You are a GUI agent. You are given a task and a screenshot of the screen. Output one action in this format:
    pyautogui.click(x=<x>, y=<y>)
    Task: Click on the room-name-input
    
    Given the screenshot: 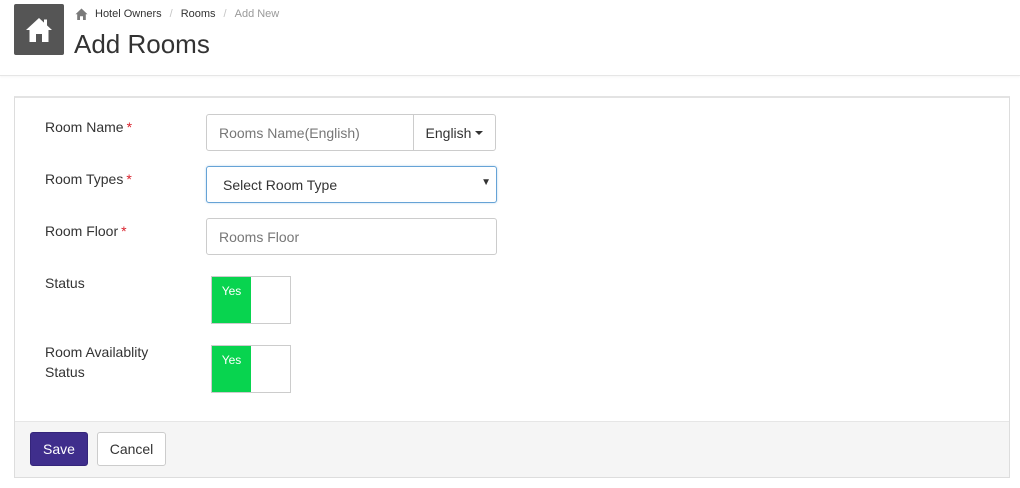 What is the action you would take?
    pyautogui.click(x=310, y=132)
    